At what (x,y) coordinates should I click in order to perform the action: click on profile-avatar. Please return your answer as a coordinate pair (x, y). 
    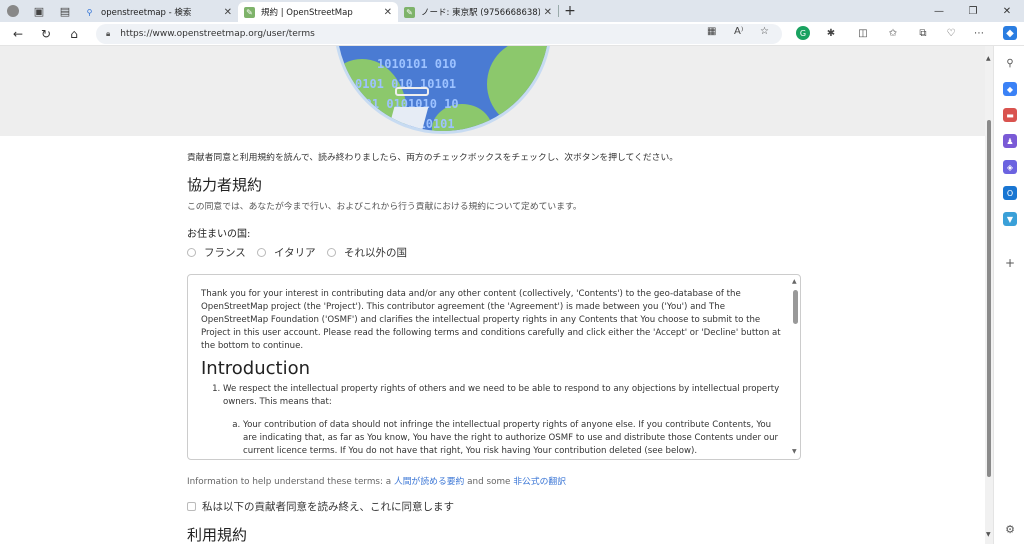
    Looking at the image, I should click on (13, 11).